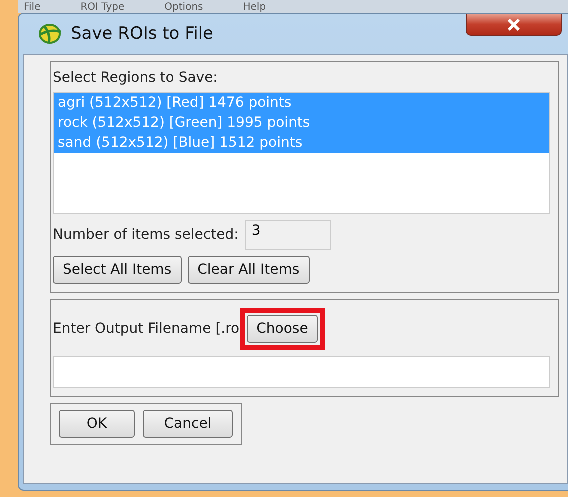 This screenshot has width=568, height=497. Describe the element at coordinates (184, 7) in the screenshot. I see `menu-item: Options` at that location.